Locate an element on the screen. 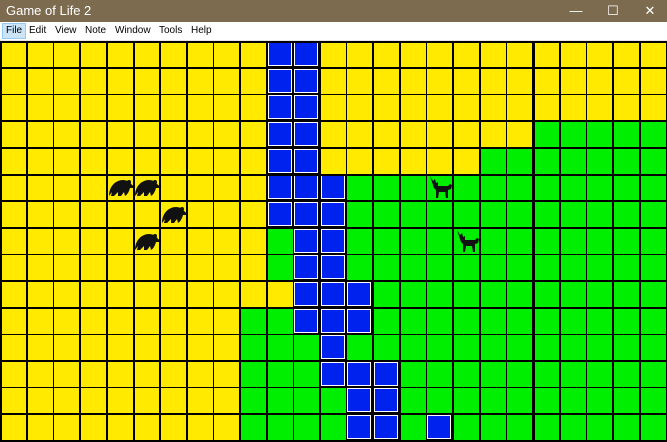 The width and height of the screenshot is (667, 442). close-button: ✕ is located at coordinates (647, 11).